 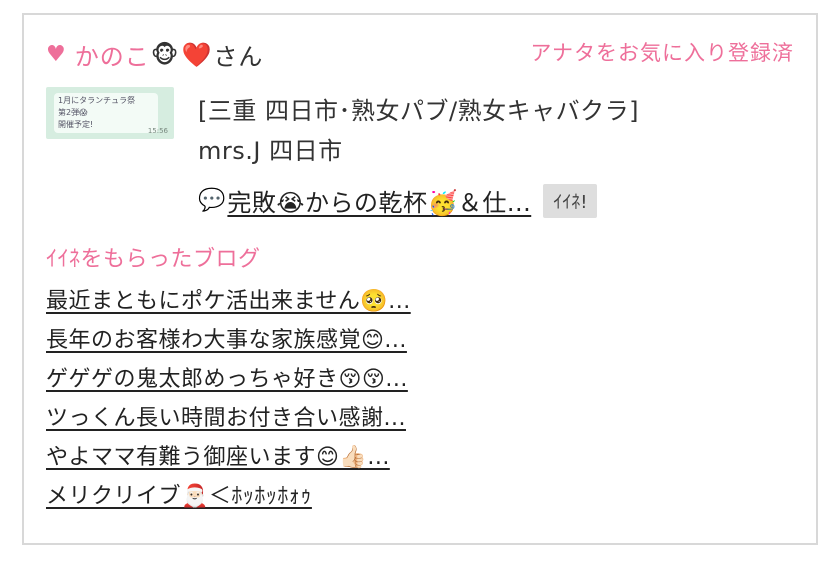 What do you see at coordinates (112, 54) in the screenshot?
I see `user-name-link: かのこ` at bounding box center [112, 54].